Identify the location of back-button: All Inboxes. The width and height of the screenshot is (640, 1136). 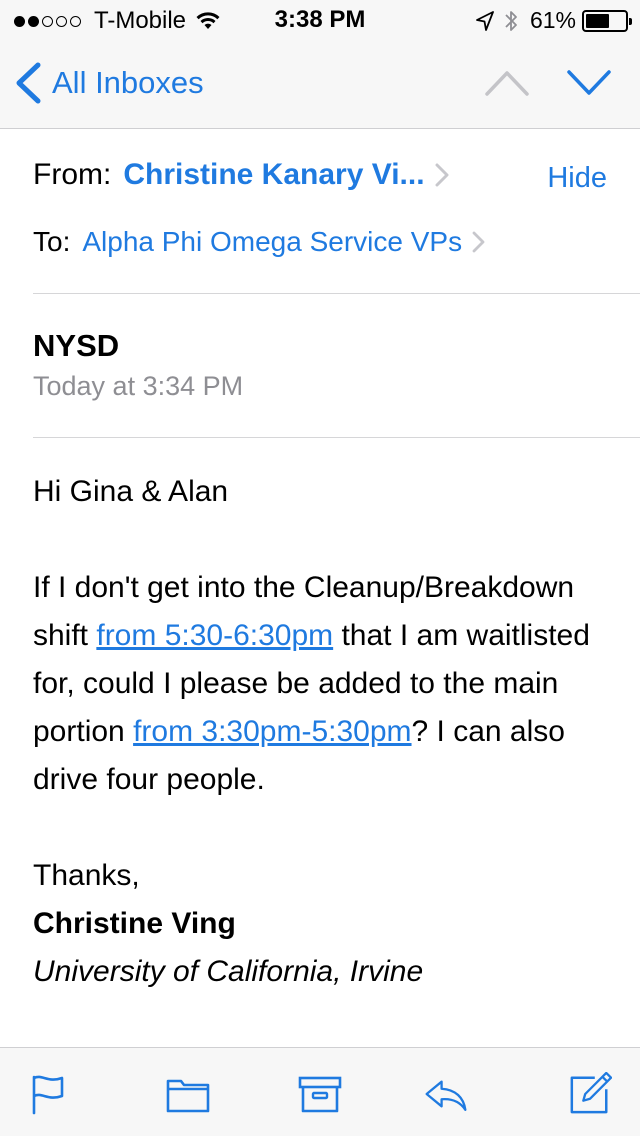
(109, 83).